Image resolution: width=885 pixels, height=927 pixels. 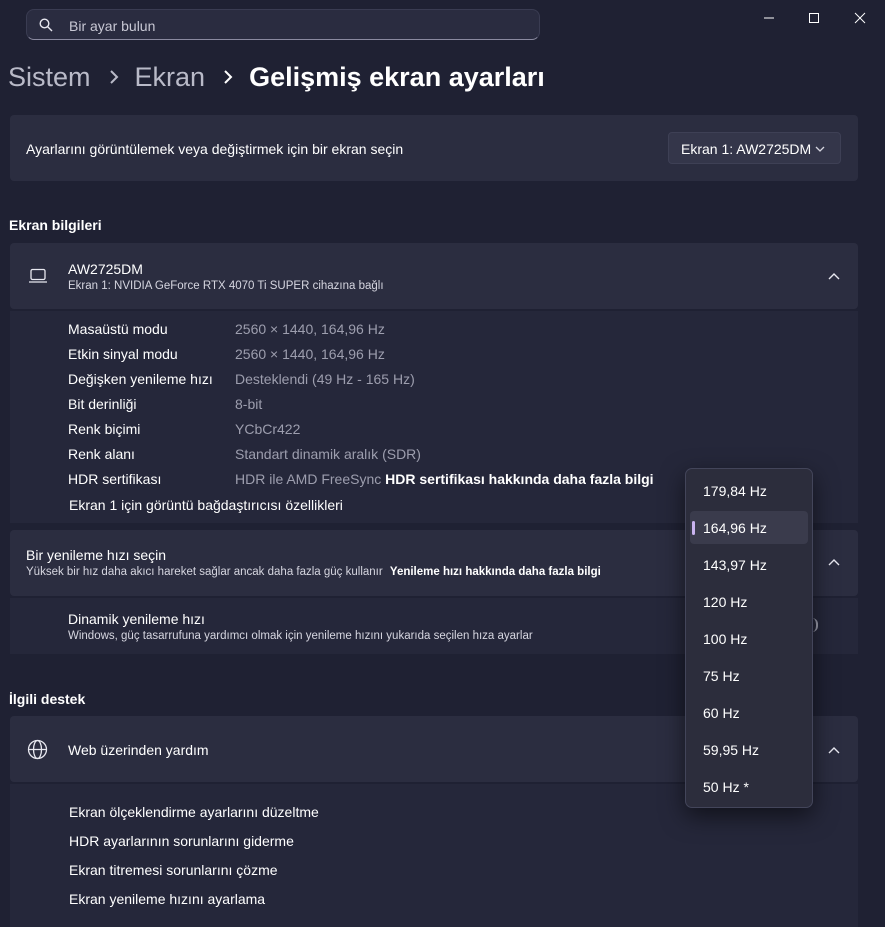 I want to click on info-label: Renk biçimi, so click(x=104, y=429).